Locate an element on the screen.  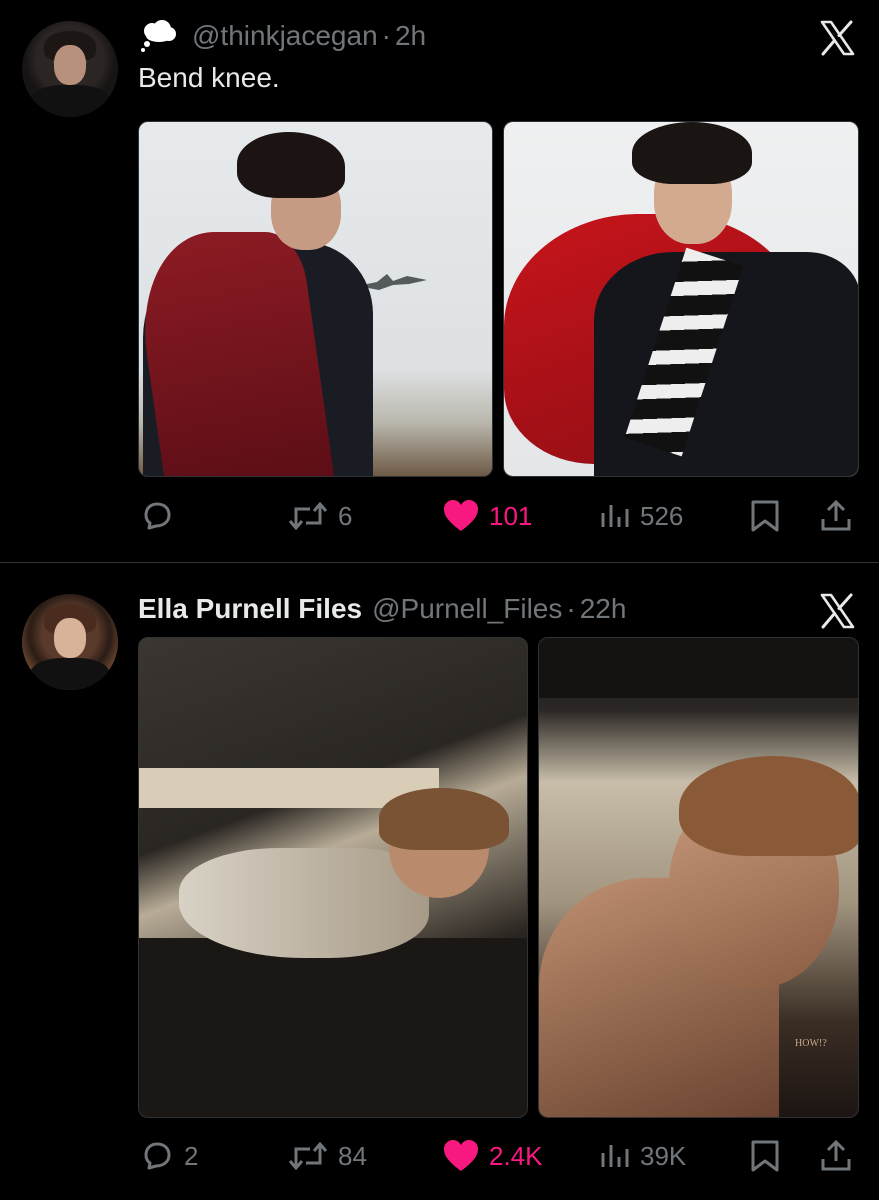
view-count: 39K is located at coordinates (663, 1155).